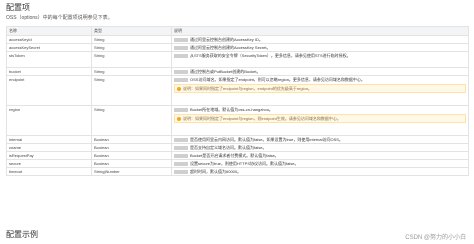 This screenshot has height=244, width=474. What do you see at coordinates (320, 31) in the screenshot?
I see `header-desc: 说明` at bounding box center [320, 31].